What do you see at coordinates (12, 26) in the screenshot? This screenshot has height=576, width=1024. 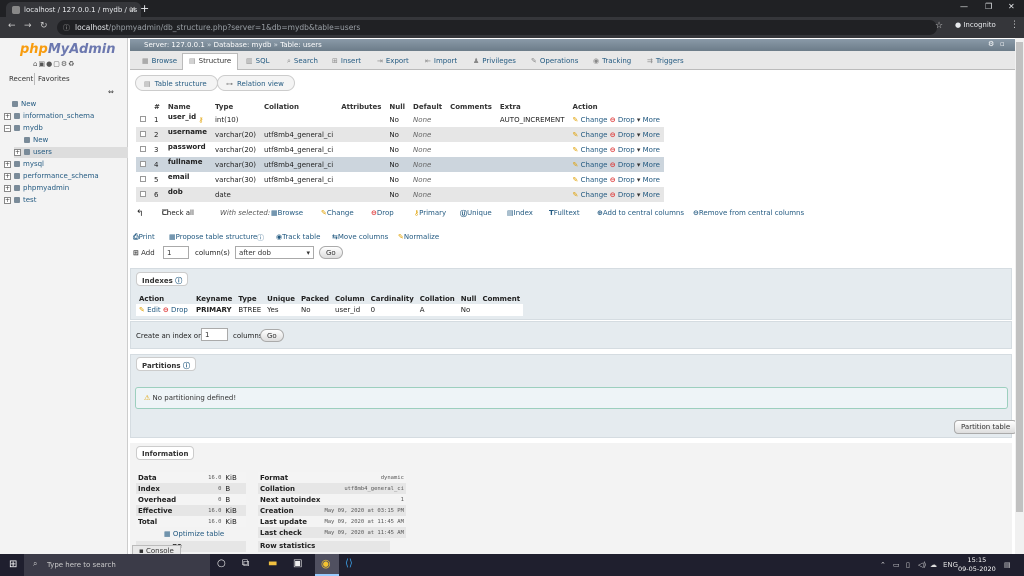 I see `back-icon: ←` at bounding box center [12, 26].